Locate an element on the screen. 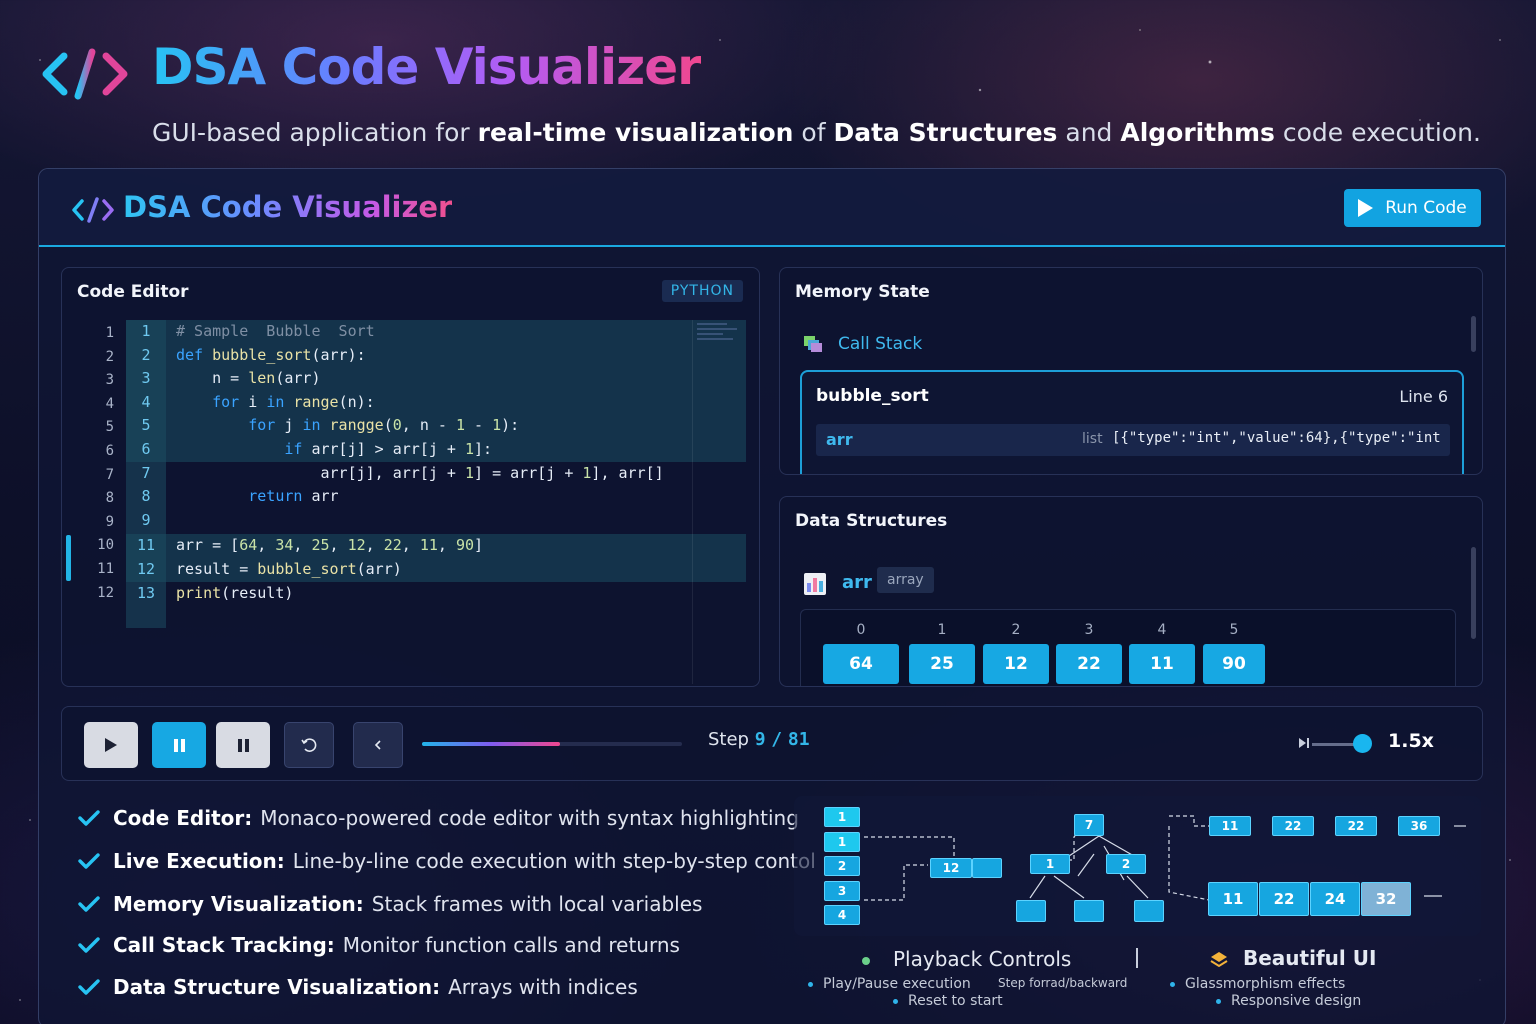  array-cell: 5 90 is located at coordinates (1234, 654).